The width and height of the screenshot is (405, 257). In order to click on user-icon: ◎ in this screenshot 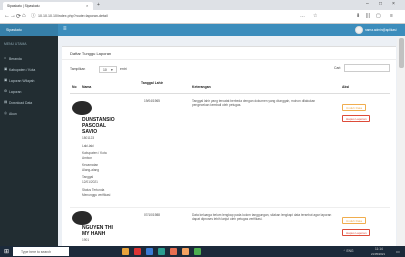, I will do `click(6, 113)`.